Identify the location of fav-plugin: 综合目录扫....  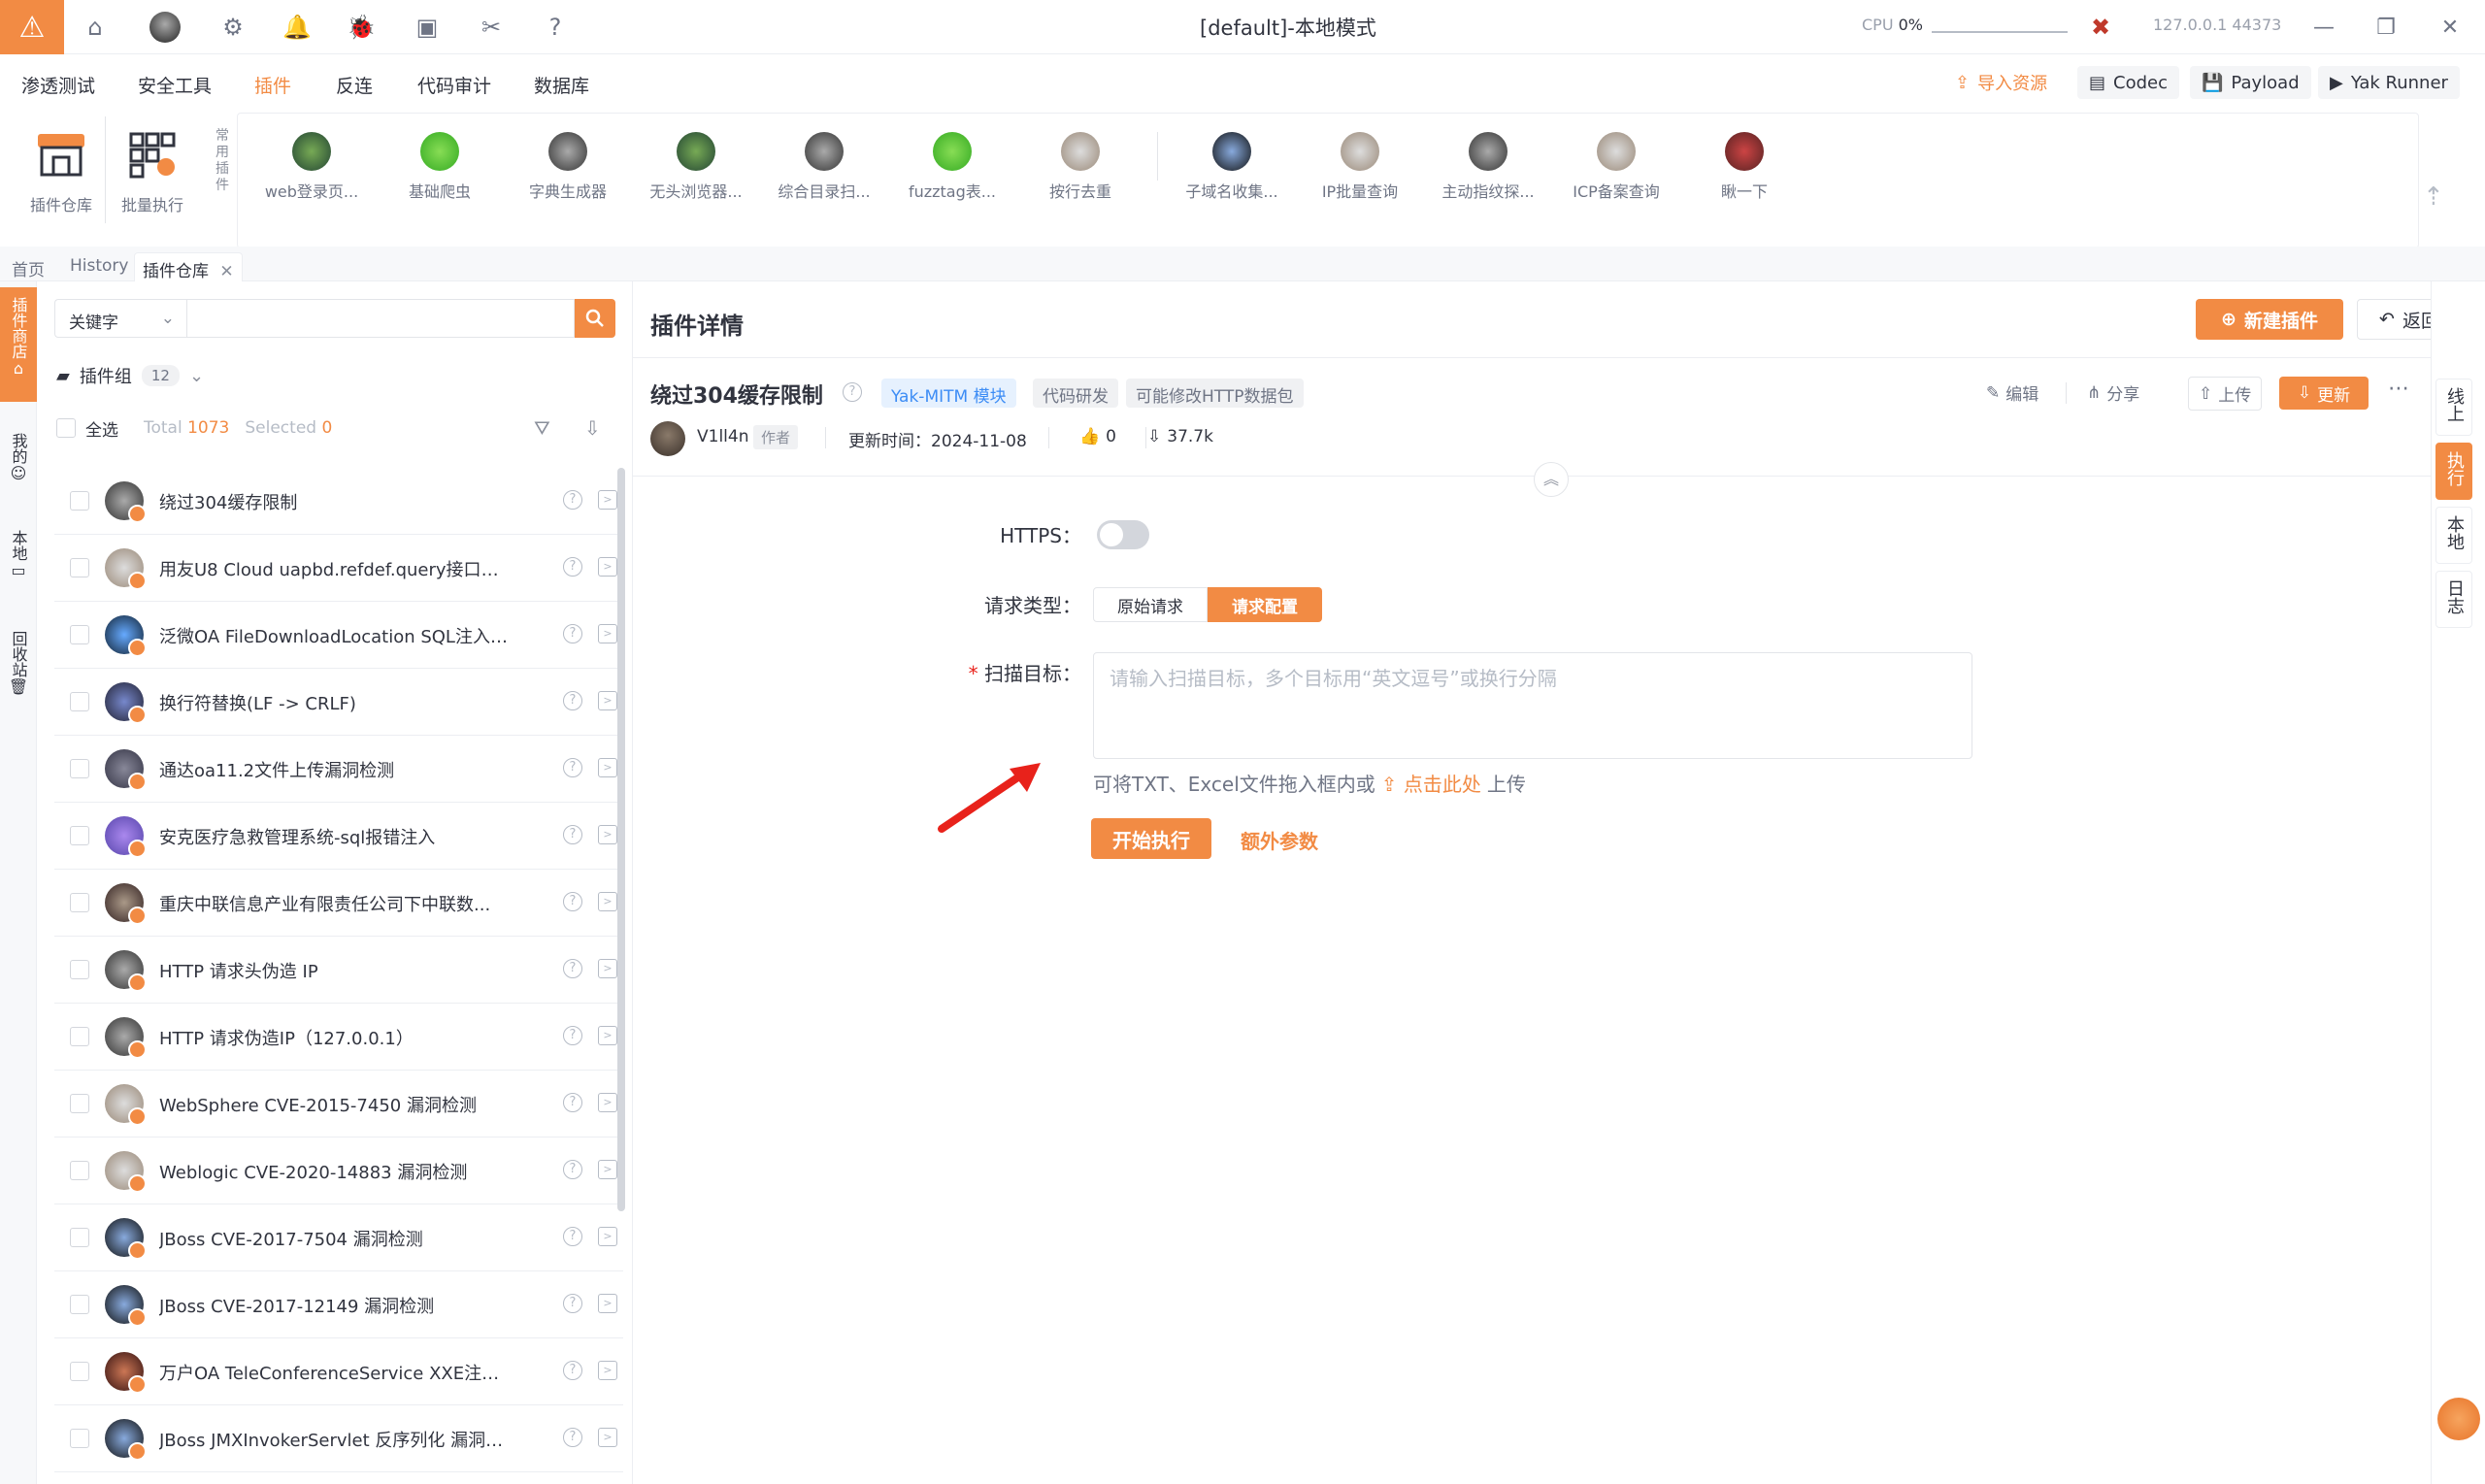
(824, 167).